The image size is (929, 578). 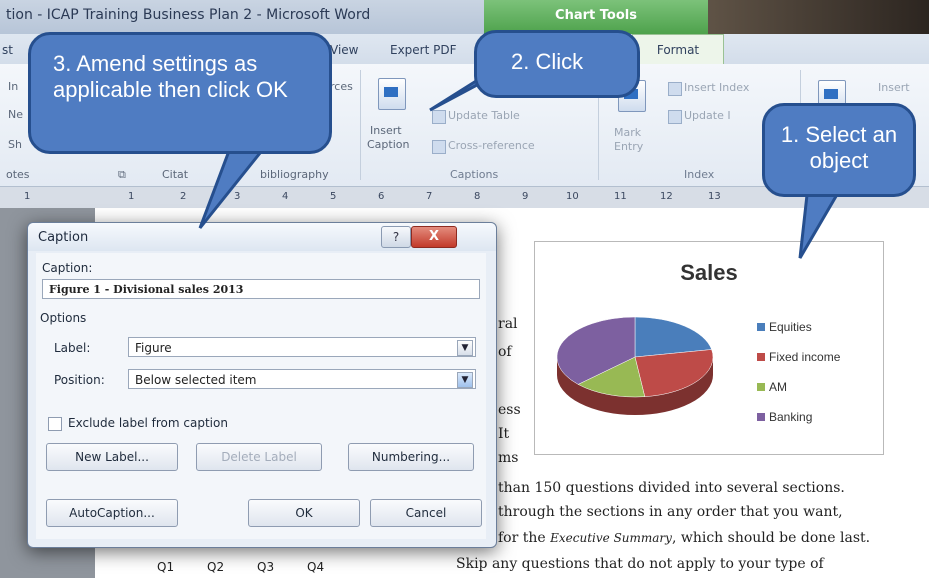 What do you see at coordinates (699, 174) in the screenshot?
I see `group-label-index: Index` at bounding box center [699, 174].